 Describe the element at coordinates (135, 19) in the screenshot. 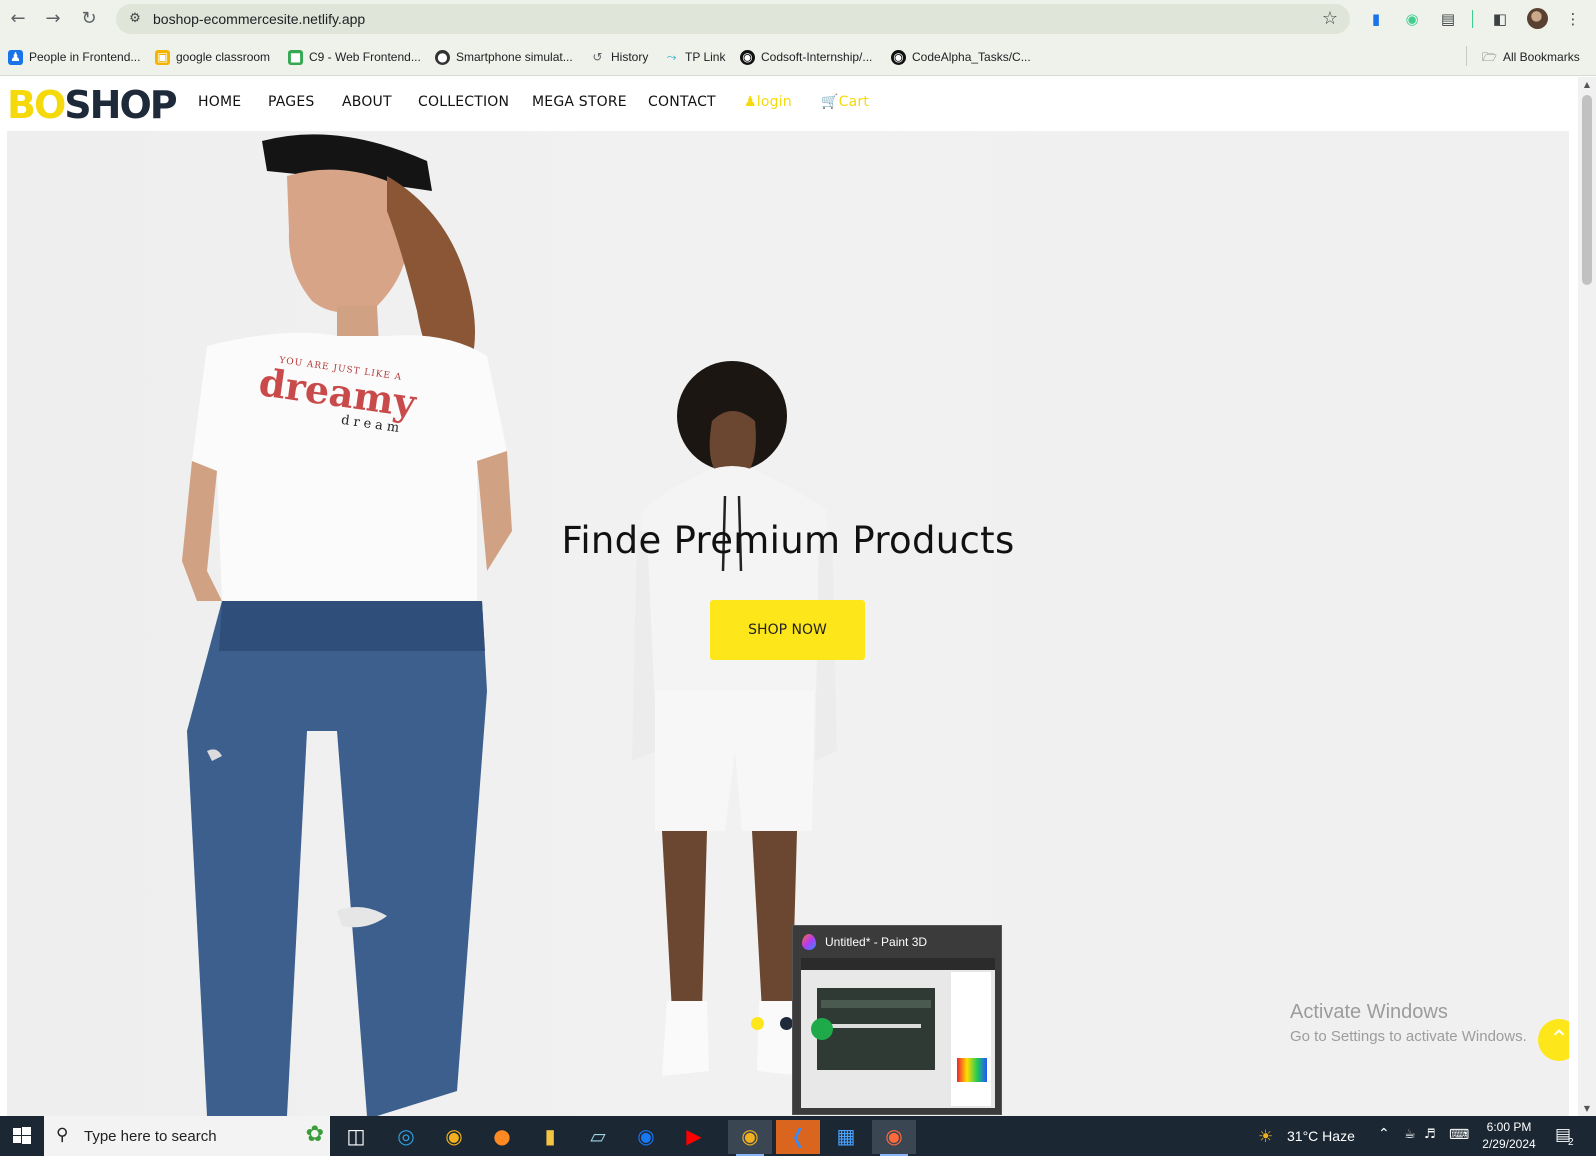

I see `site-settings-icon: ⚙` at that location.